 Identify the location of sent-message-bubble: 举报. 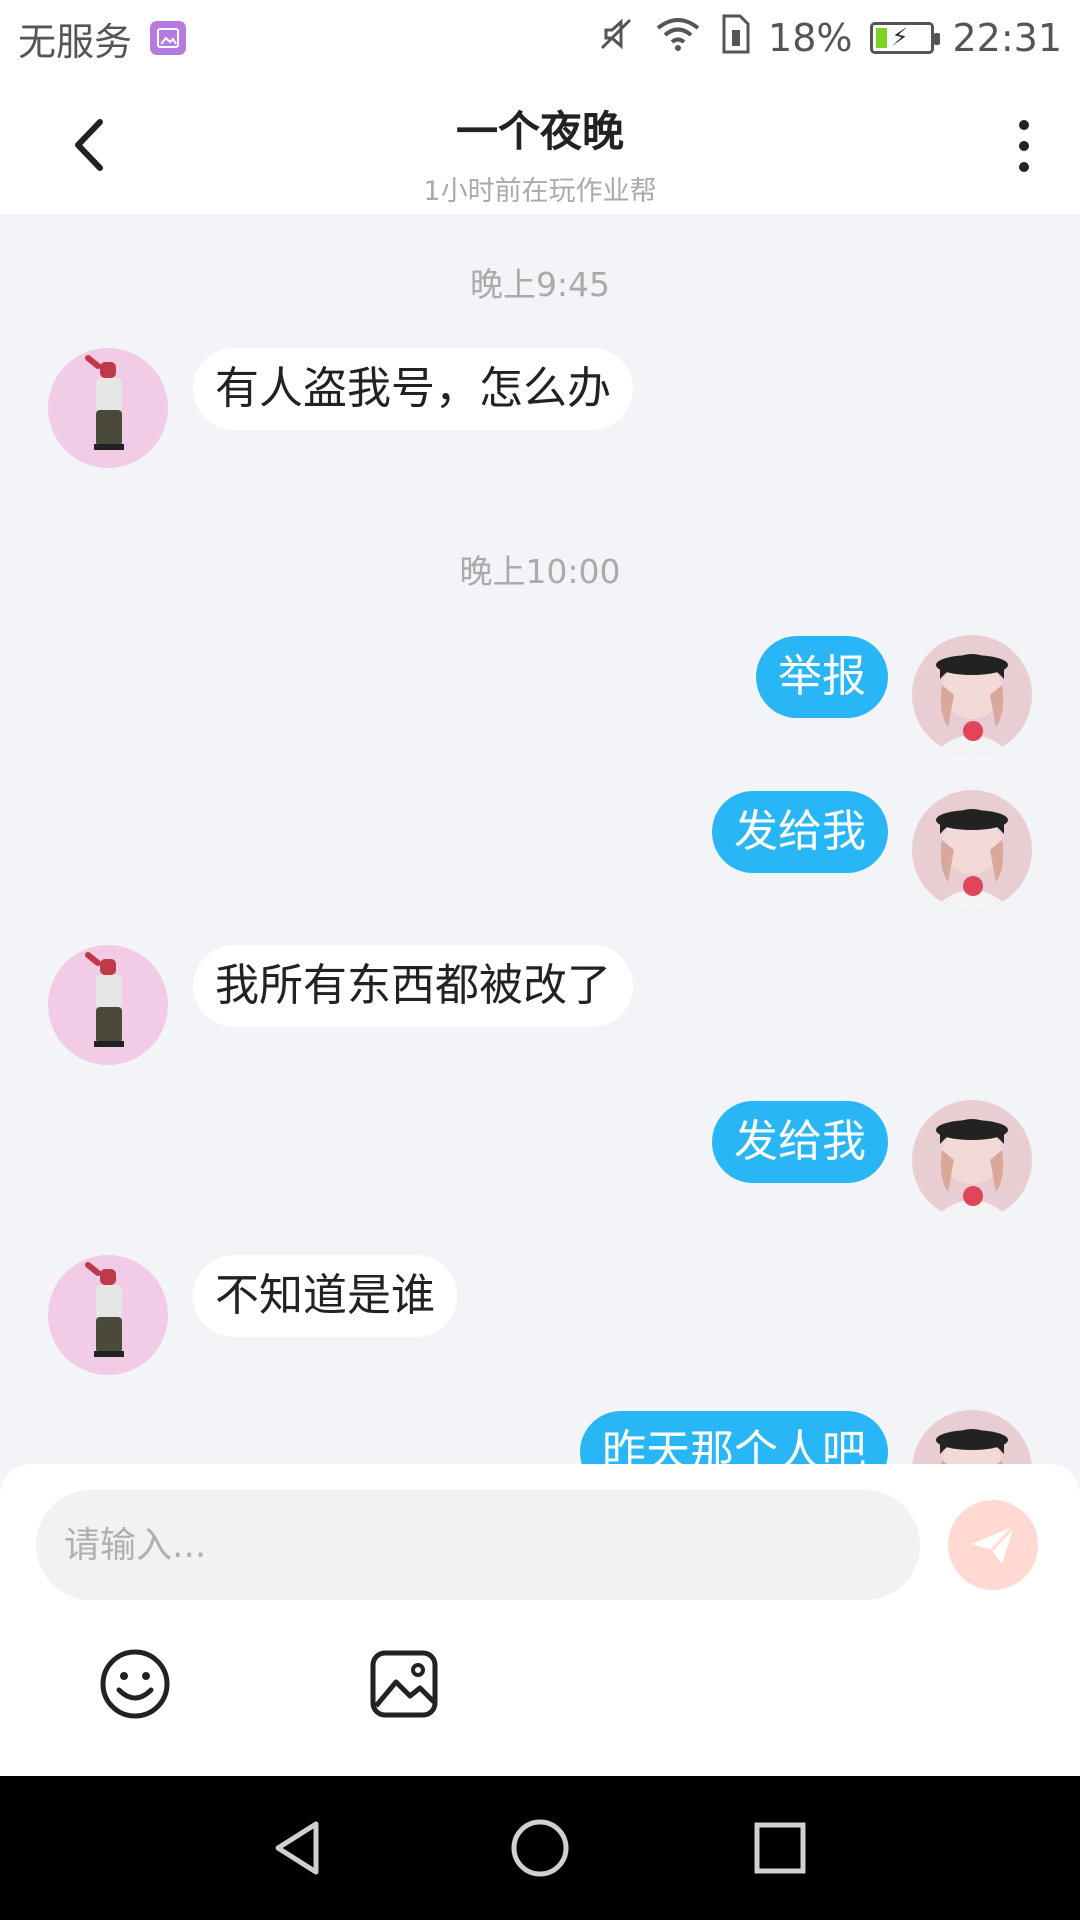
(822, 677).